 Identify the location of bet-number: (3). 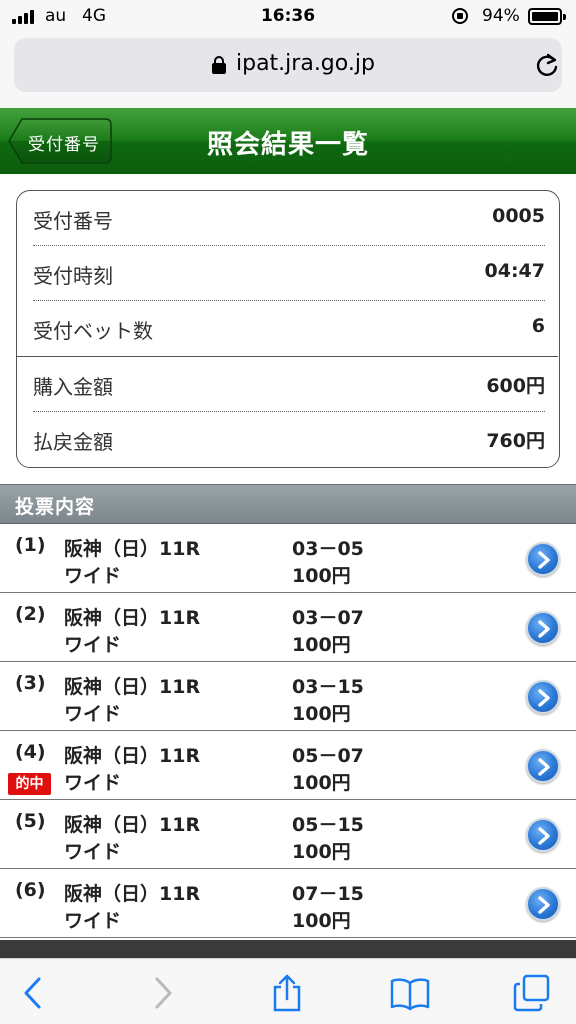
(30, 683).